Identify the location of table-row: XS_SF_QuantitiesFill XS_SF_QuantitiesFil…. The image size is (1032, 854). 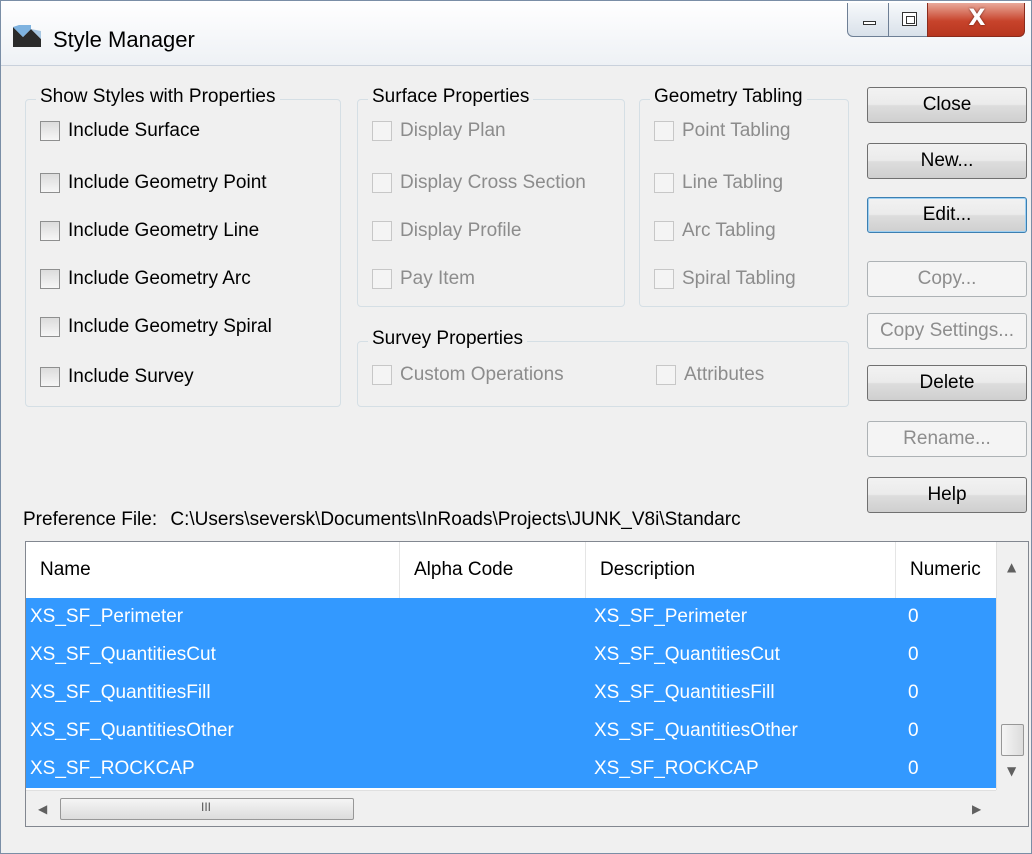
(511, 693).